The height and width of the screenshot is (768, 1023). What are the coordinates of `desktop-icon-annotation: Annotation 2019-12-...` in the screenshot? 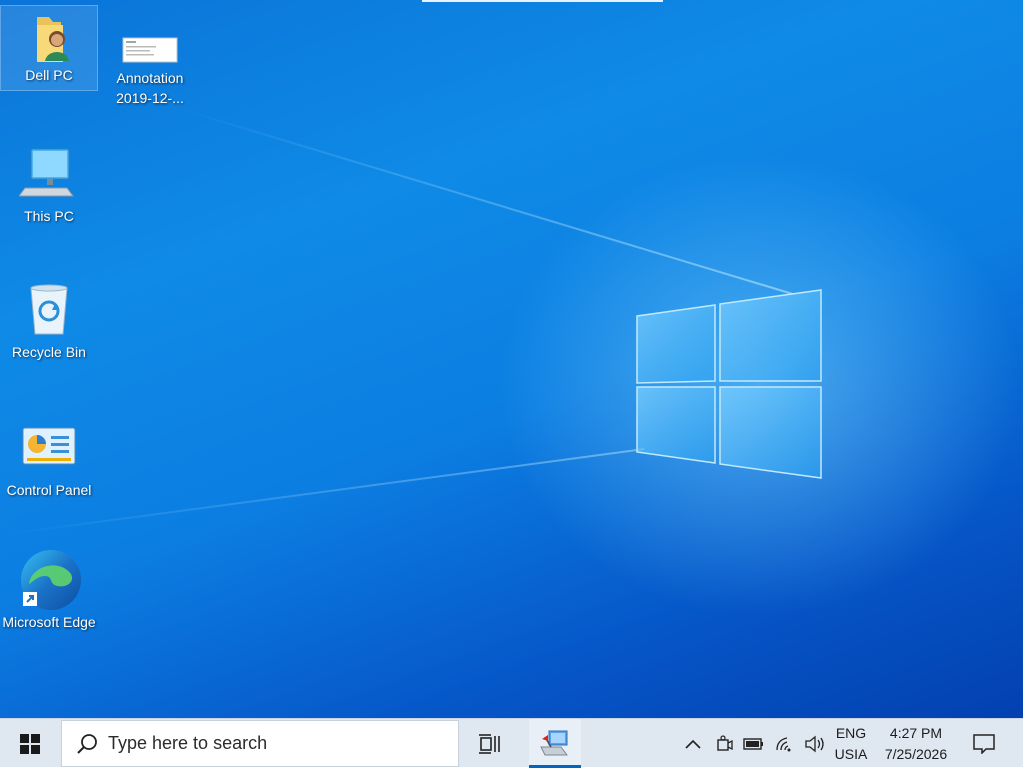 It's located at (150, 58).